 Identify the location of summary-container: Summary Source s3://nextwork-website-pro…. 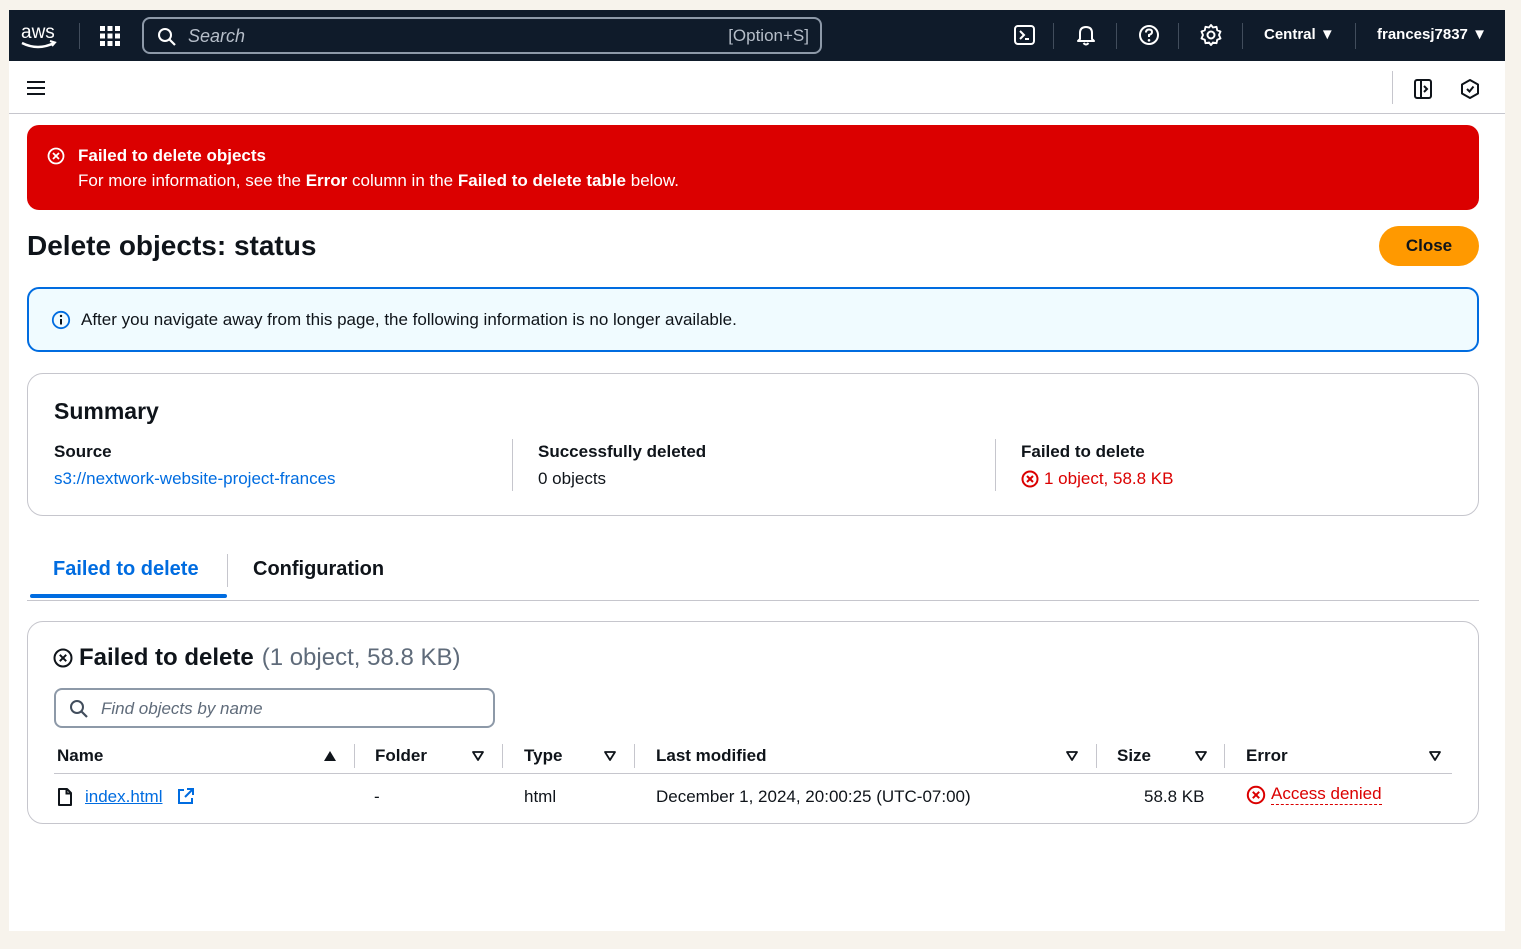
(753, 444).